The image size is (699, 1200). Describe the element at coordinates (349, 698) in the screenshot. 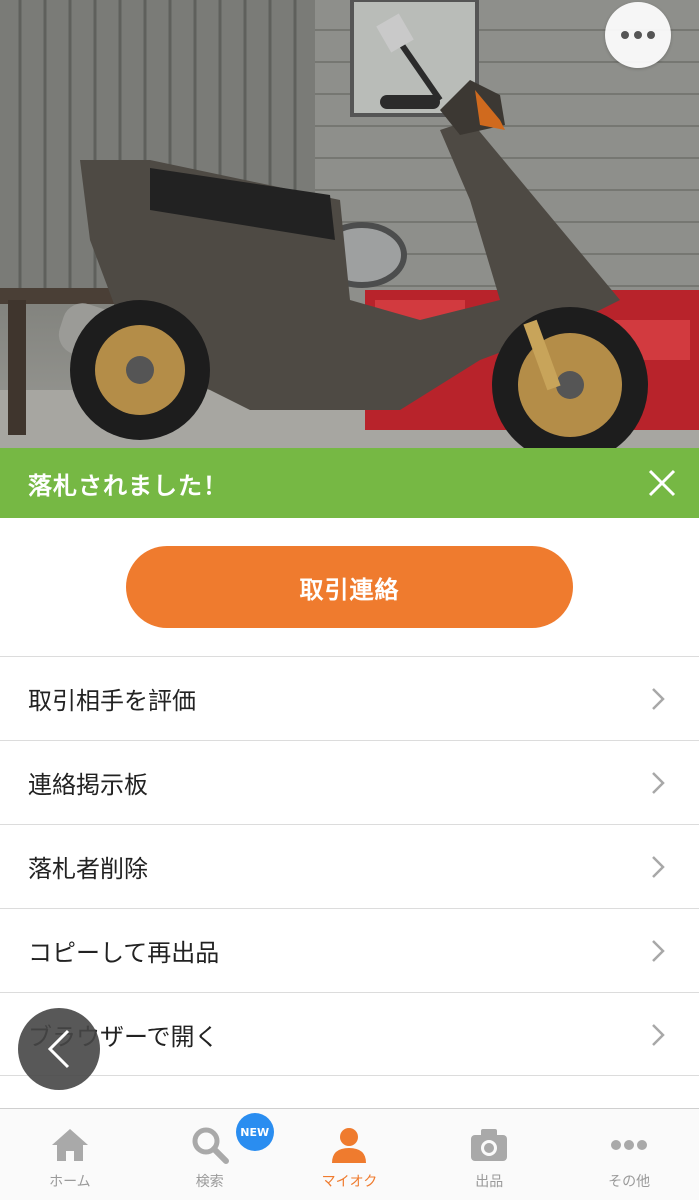

I see `menu-item-rate-partner: 取引相手を評価` at that location.